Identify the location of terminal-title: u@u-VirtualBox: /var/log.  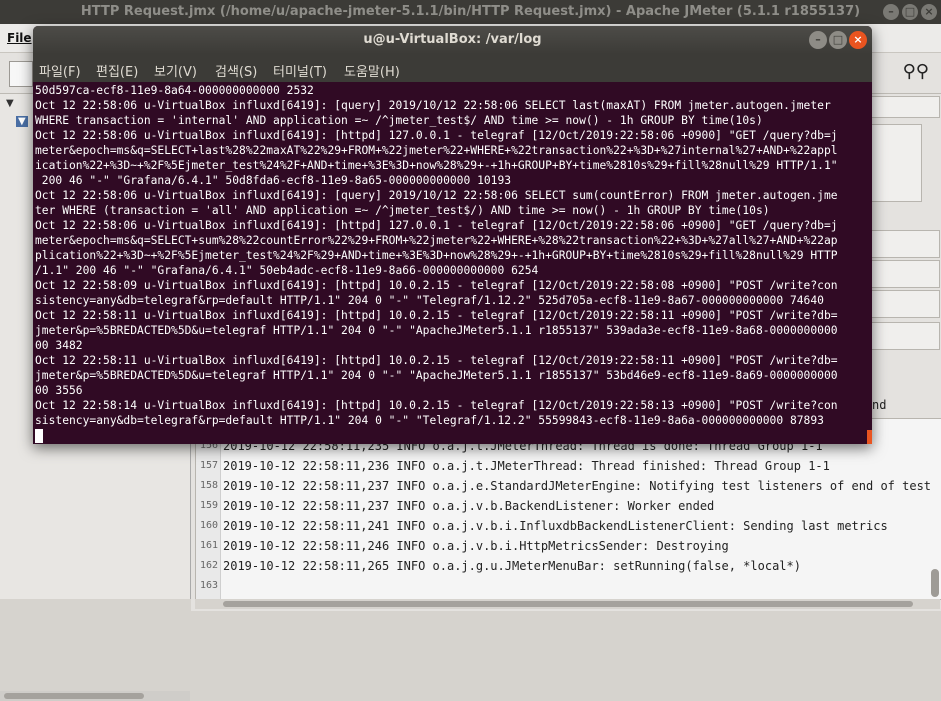
(452, 39).